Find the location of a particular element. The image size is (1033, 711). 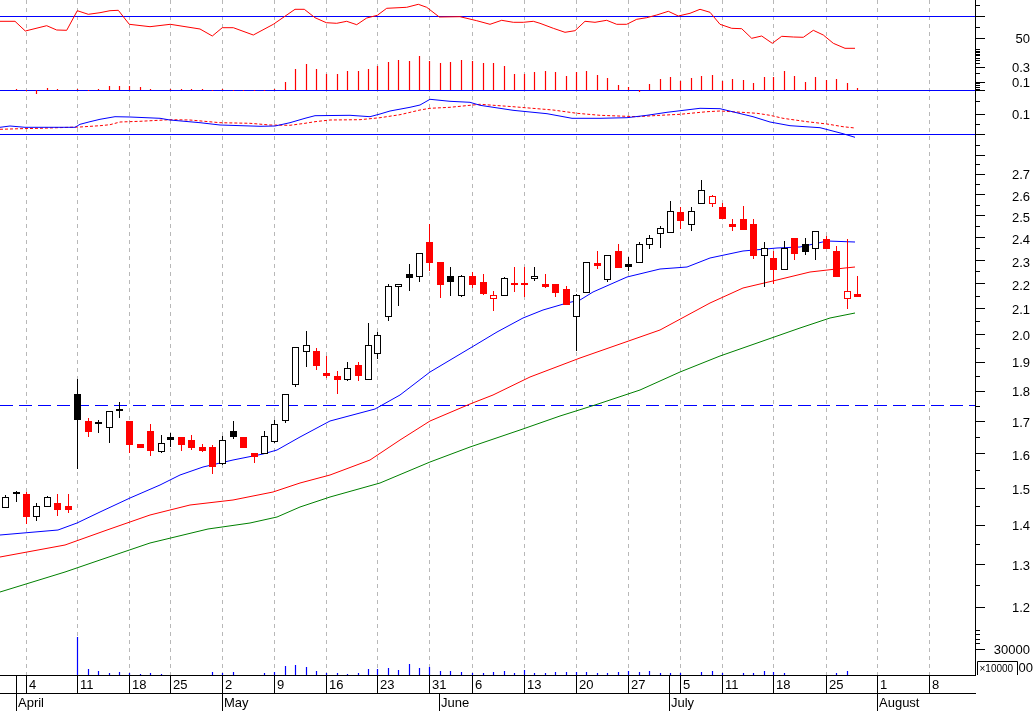

axis-label: 2.4 is located at coordinates (1020, 239).